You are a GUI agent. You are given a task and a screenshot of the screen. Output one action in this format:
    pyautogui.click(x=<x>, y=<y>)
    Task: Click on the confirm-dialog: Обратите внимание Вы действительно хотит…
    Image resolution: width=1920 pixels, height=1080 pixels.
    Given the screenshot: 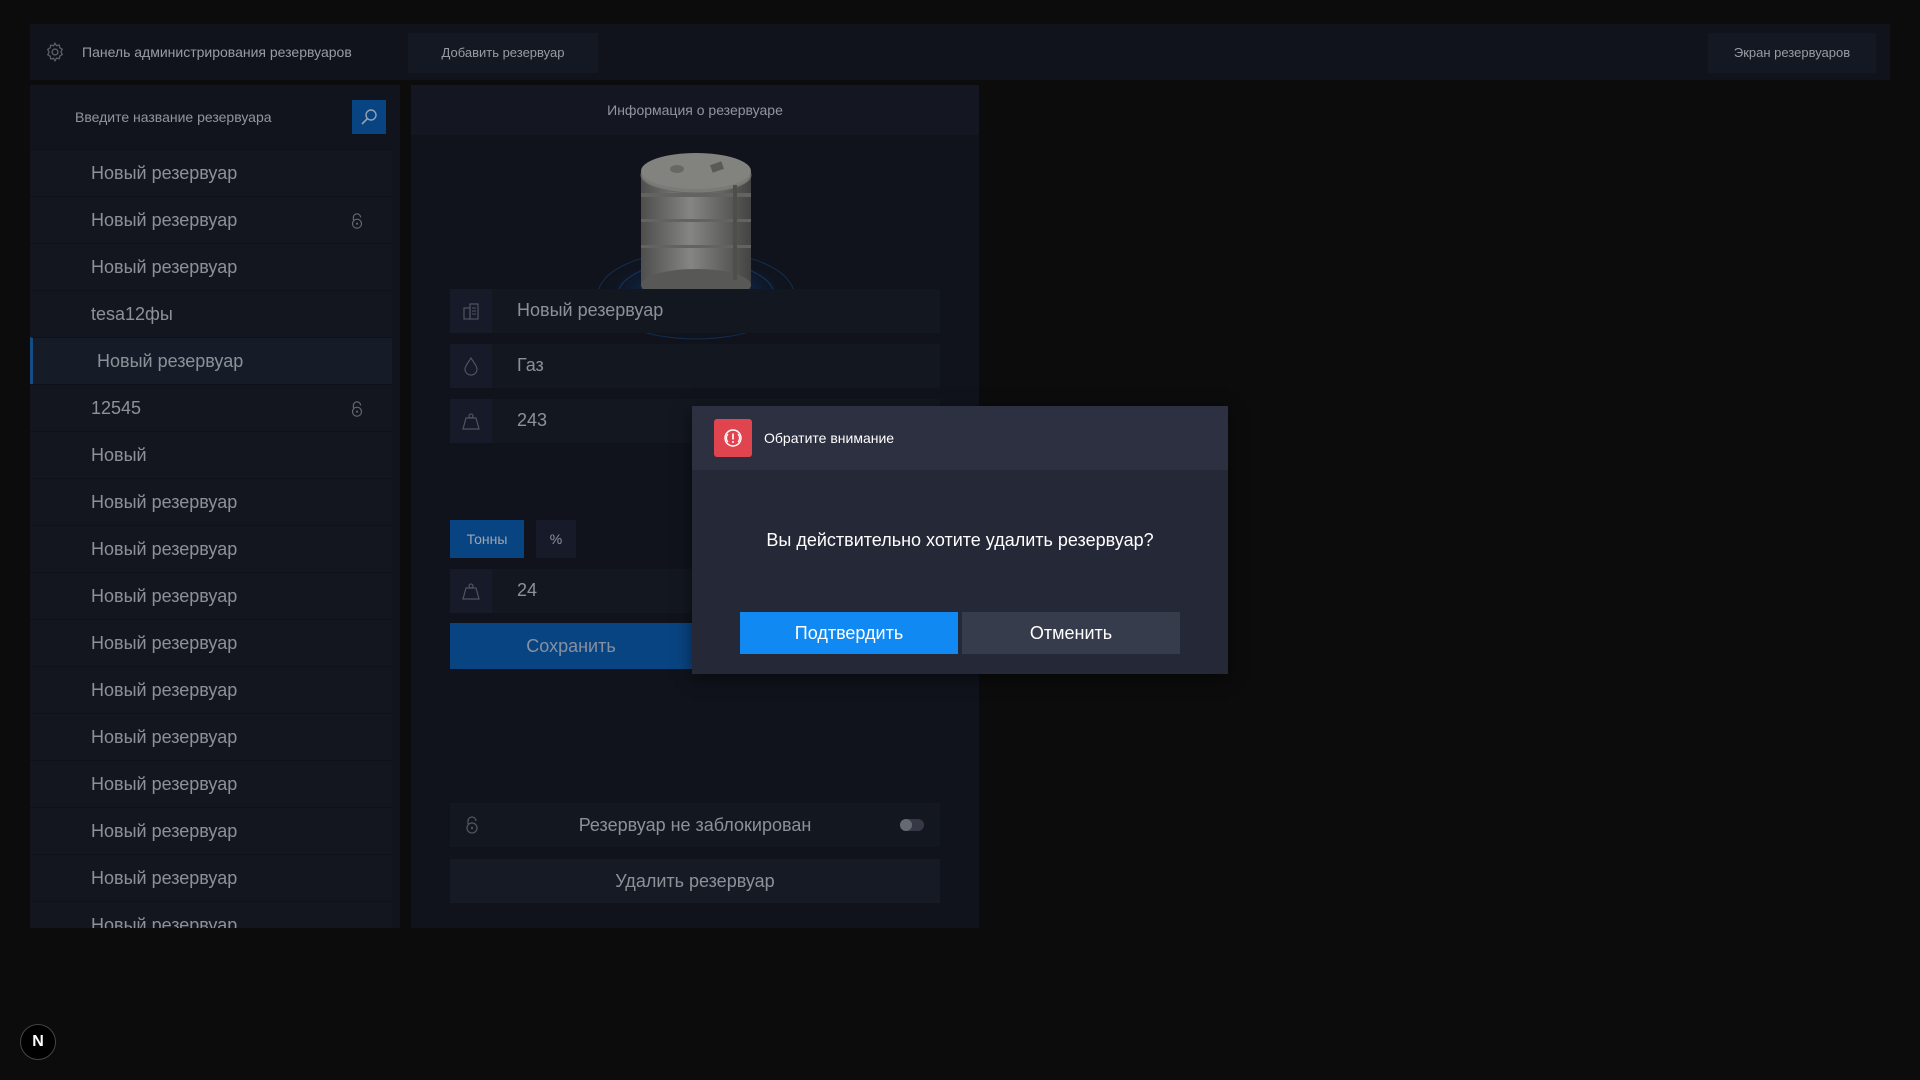 What is the action you would take?
    pyautogui.click(x=960, y=540)
    